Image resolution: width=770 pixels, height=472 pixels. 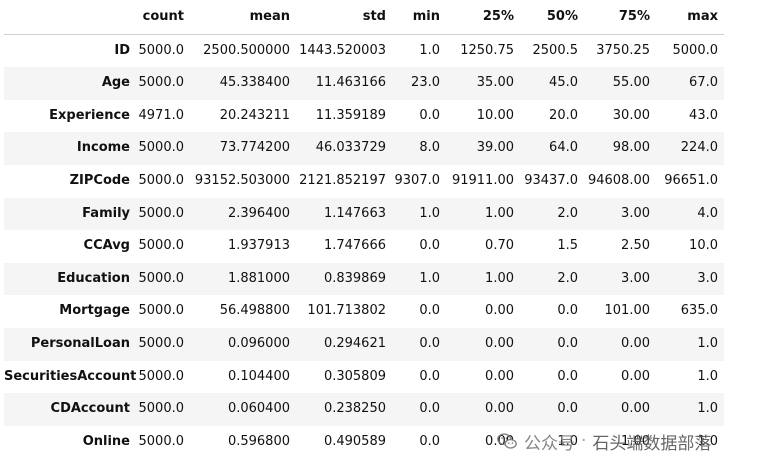 I want to click on table-cell: 0.490589, so click(x=354, y=441).